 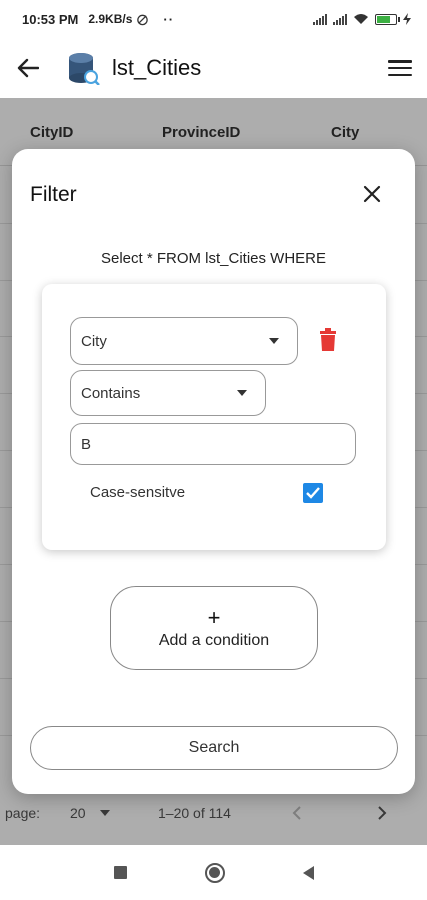 What do you see at coordinates (168, 393) in the screenshot?
I see `operator-select: Contains` at bounding box center [168, 393].